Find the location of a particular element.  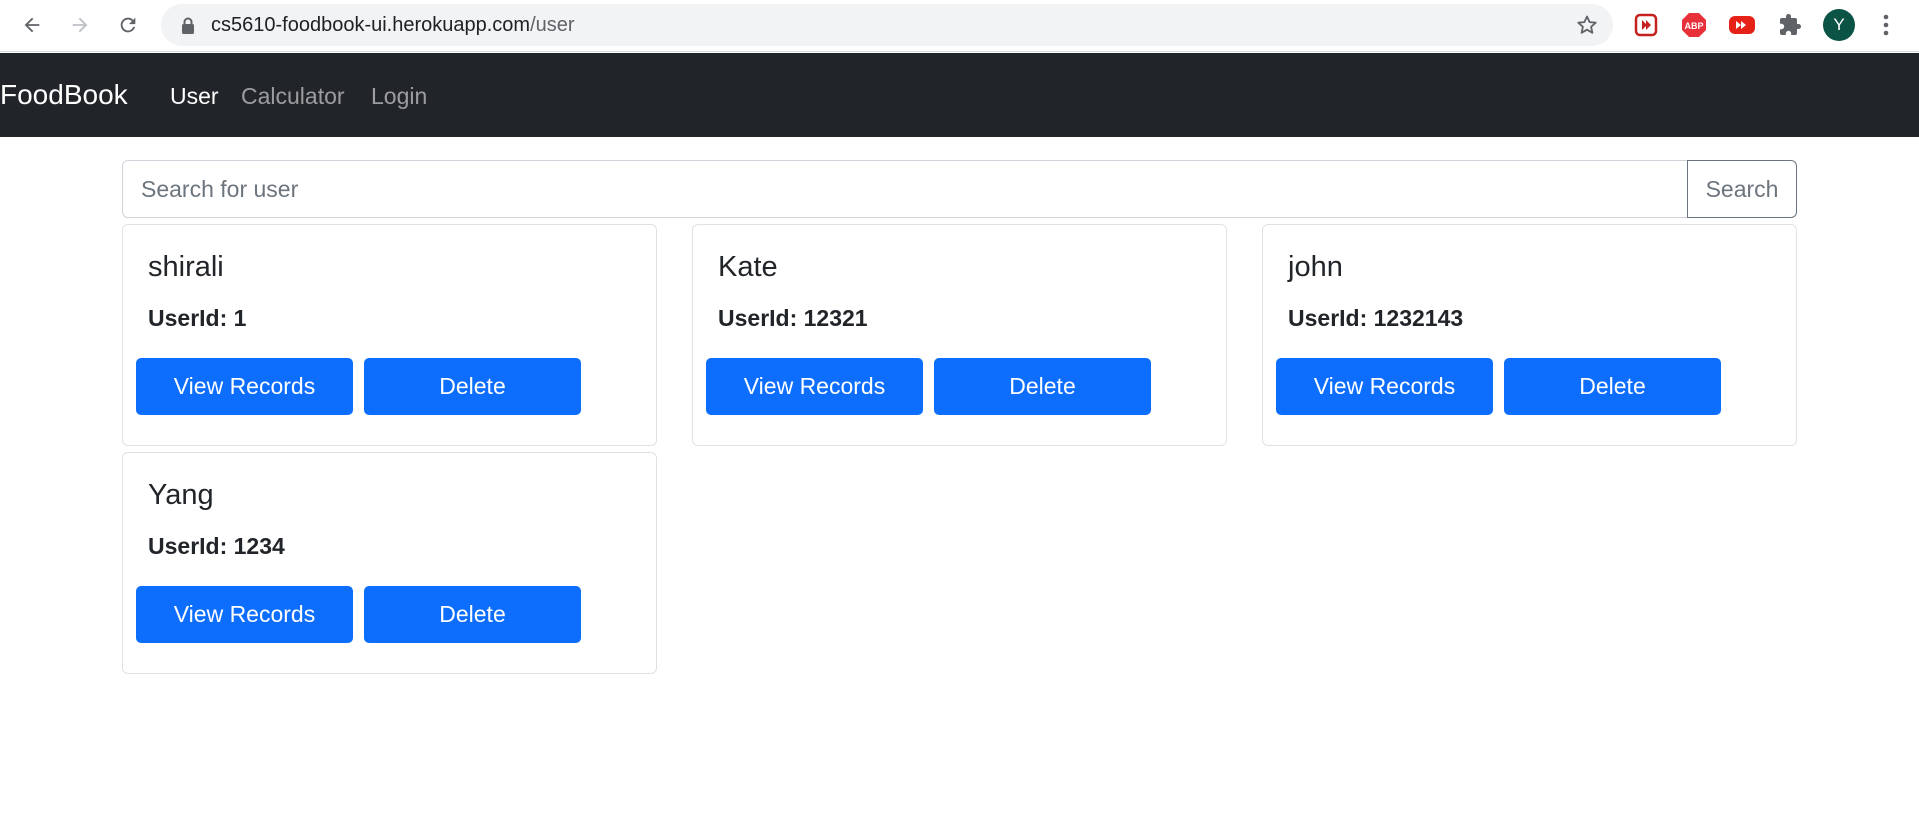

user-card: Kate UserId: 12321 View Records Delete is located at coordinates (959, 335).